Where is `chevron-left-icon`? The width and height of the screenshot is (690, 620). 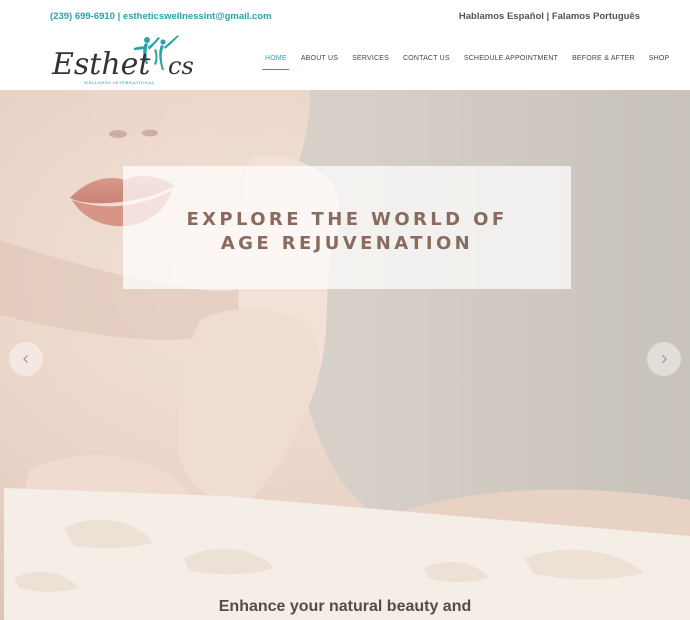 chevron-left-icon is located at coordinates (25, 359).